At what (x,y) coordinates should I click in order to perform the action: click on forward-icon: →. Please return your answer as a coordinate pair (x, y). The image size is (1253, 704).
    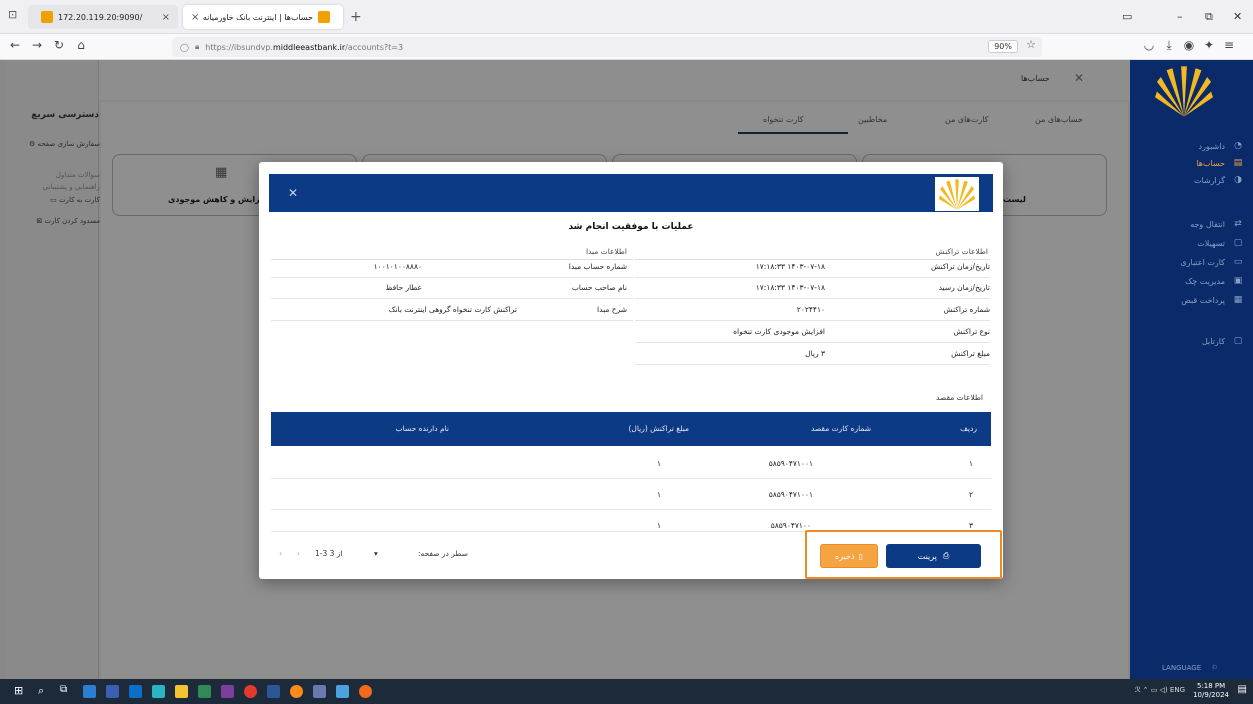
    Looking at the image, I should click on (37, 45).